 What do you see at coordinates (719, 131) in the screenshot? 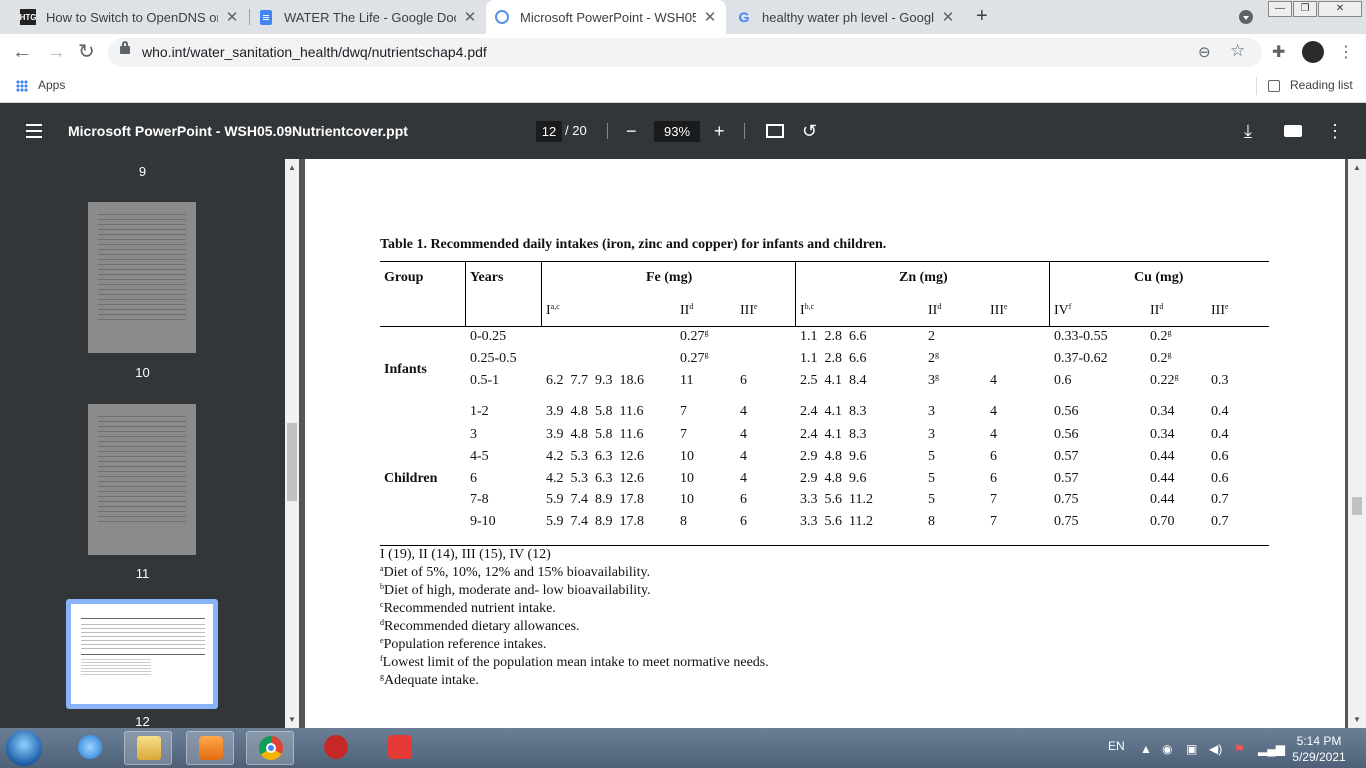
I see `zoom-in-icon: +` at bounding box center [719, 131].